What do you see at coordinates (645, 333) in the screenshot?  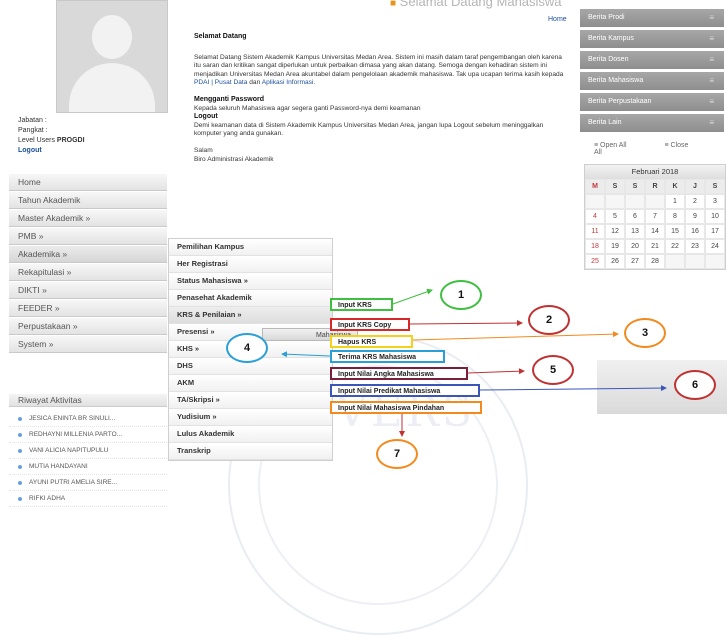 I see `callout-3: 3` at bounding box center [645, 333].